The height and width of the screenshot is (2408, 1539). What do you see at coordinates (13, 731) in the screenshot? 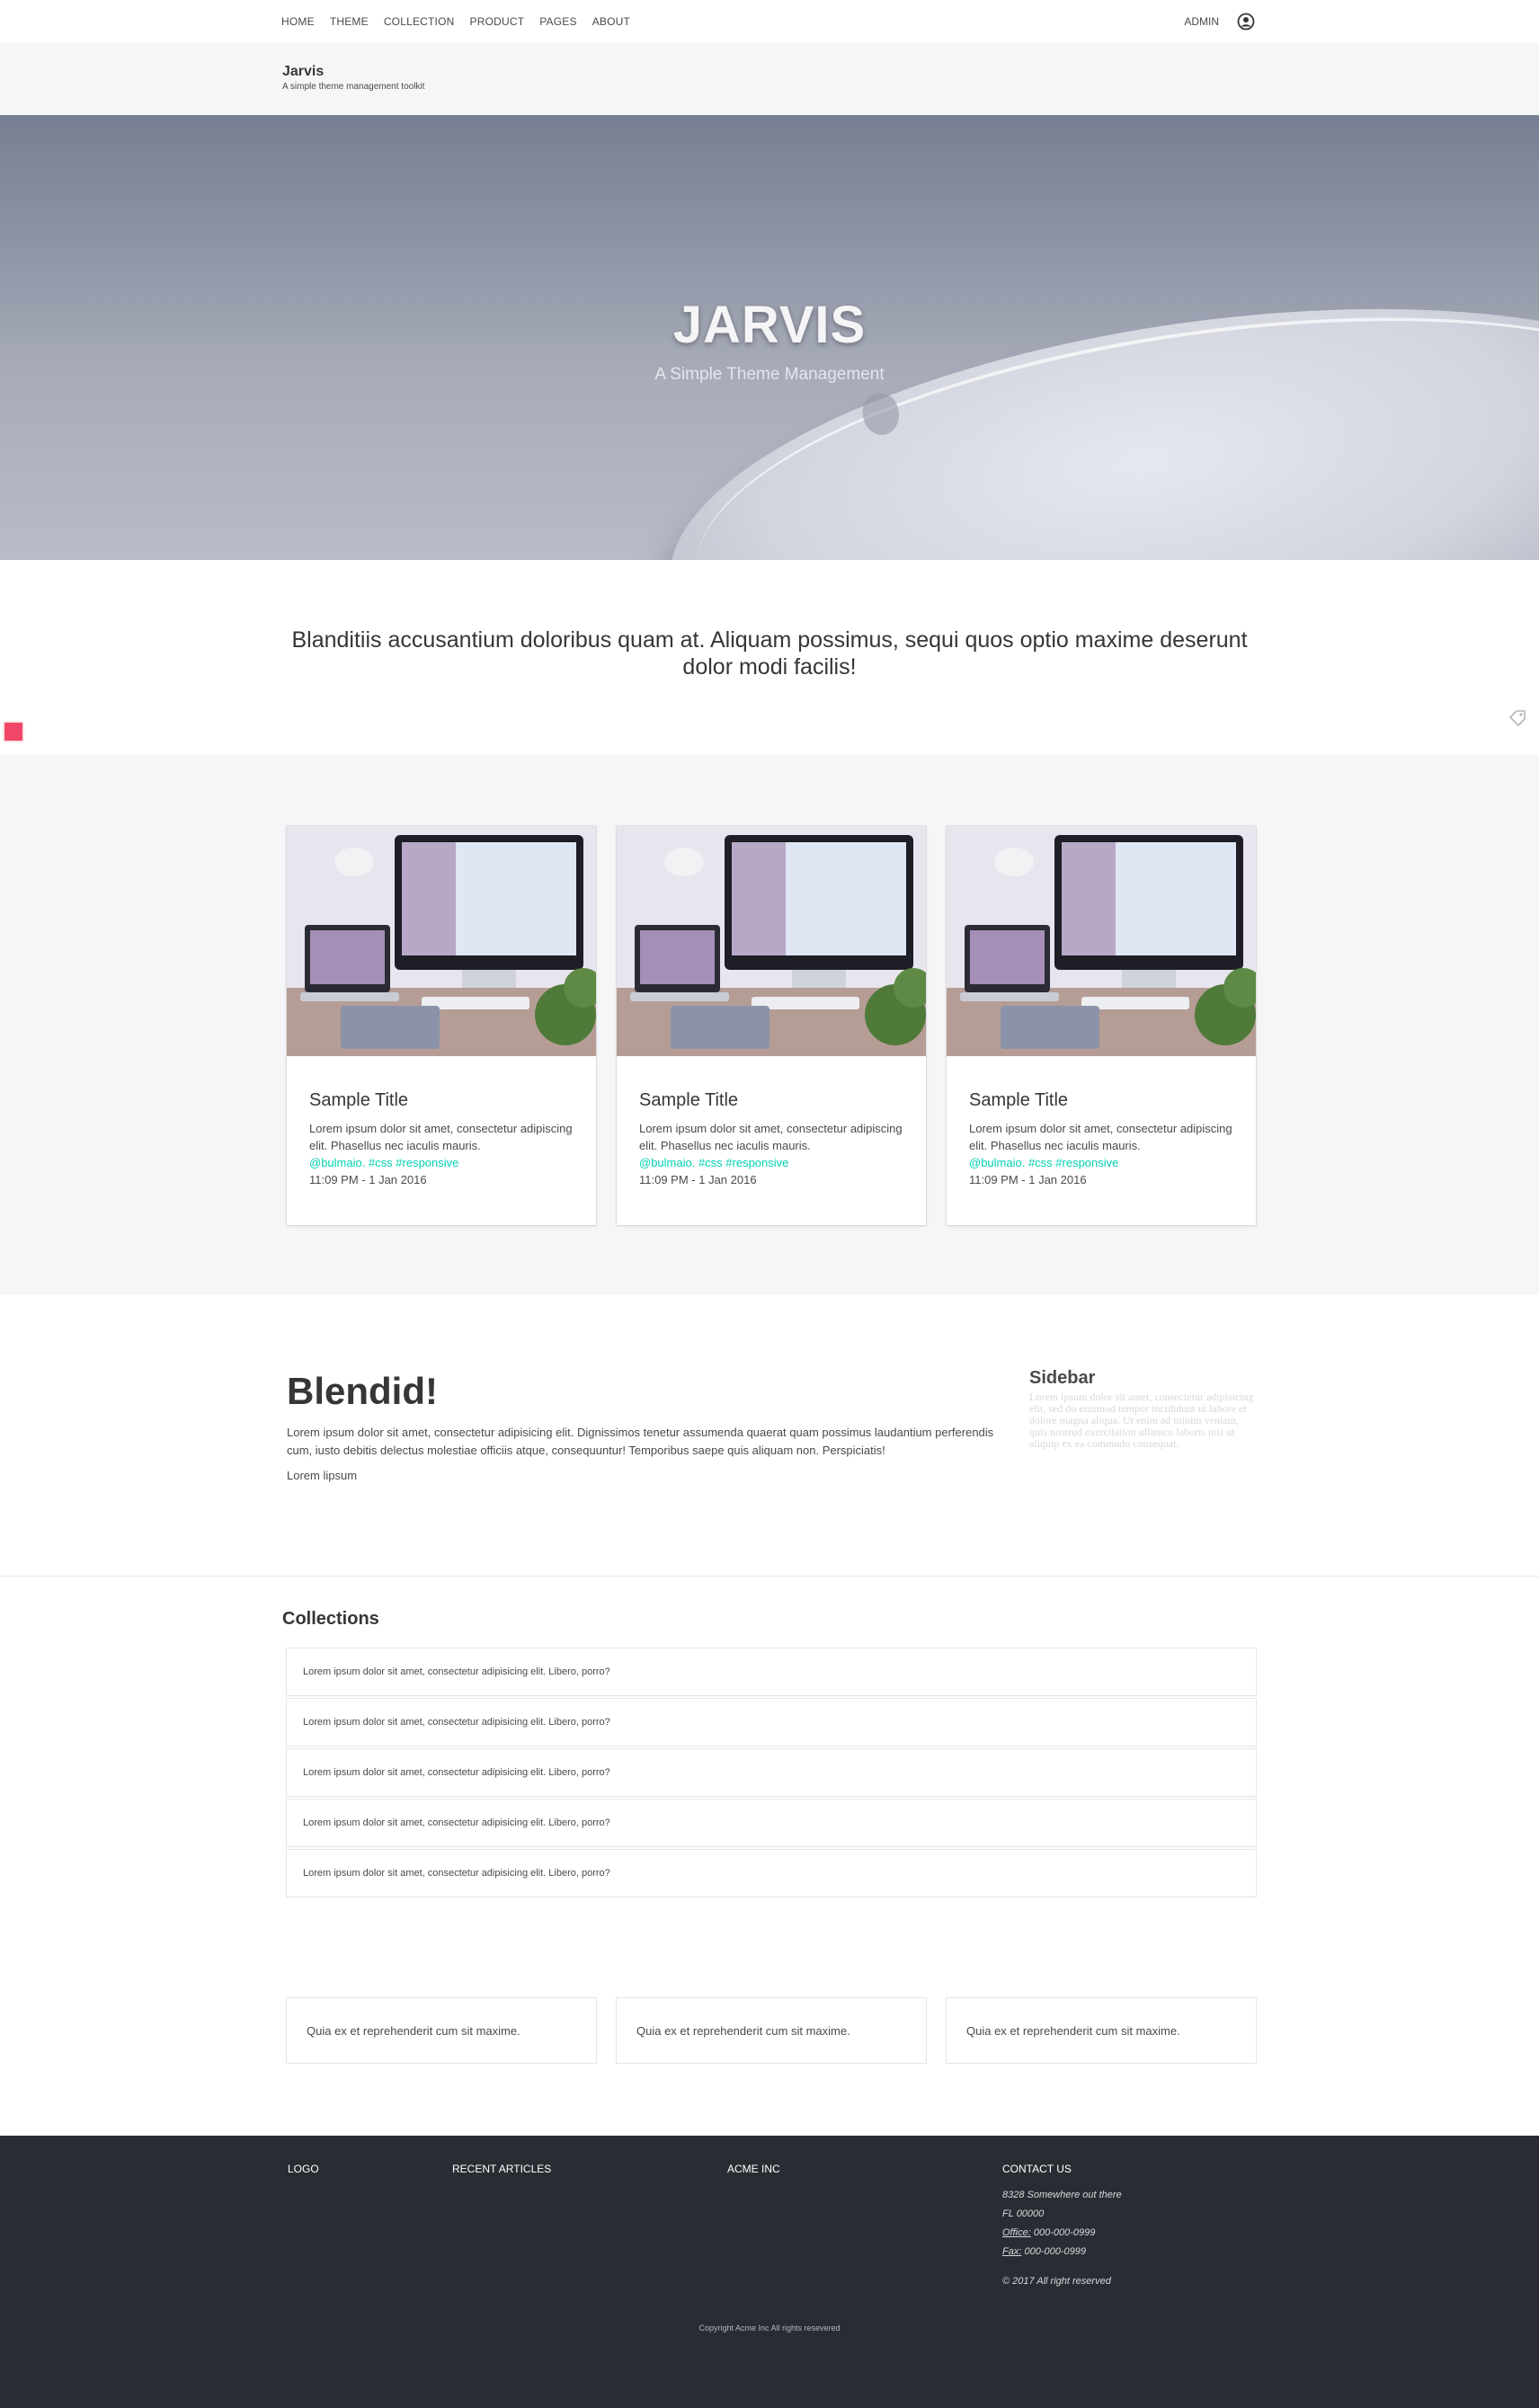
I see `floating-extension-icon` at bounding box center [13, 731].